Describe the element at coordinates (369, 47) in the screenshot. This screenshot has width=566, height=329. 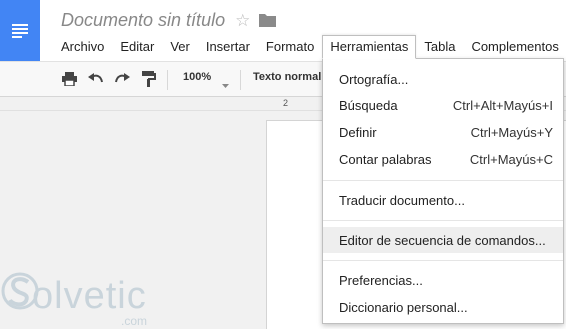
I see `menu-herramientas: Herramientas` at that location.